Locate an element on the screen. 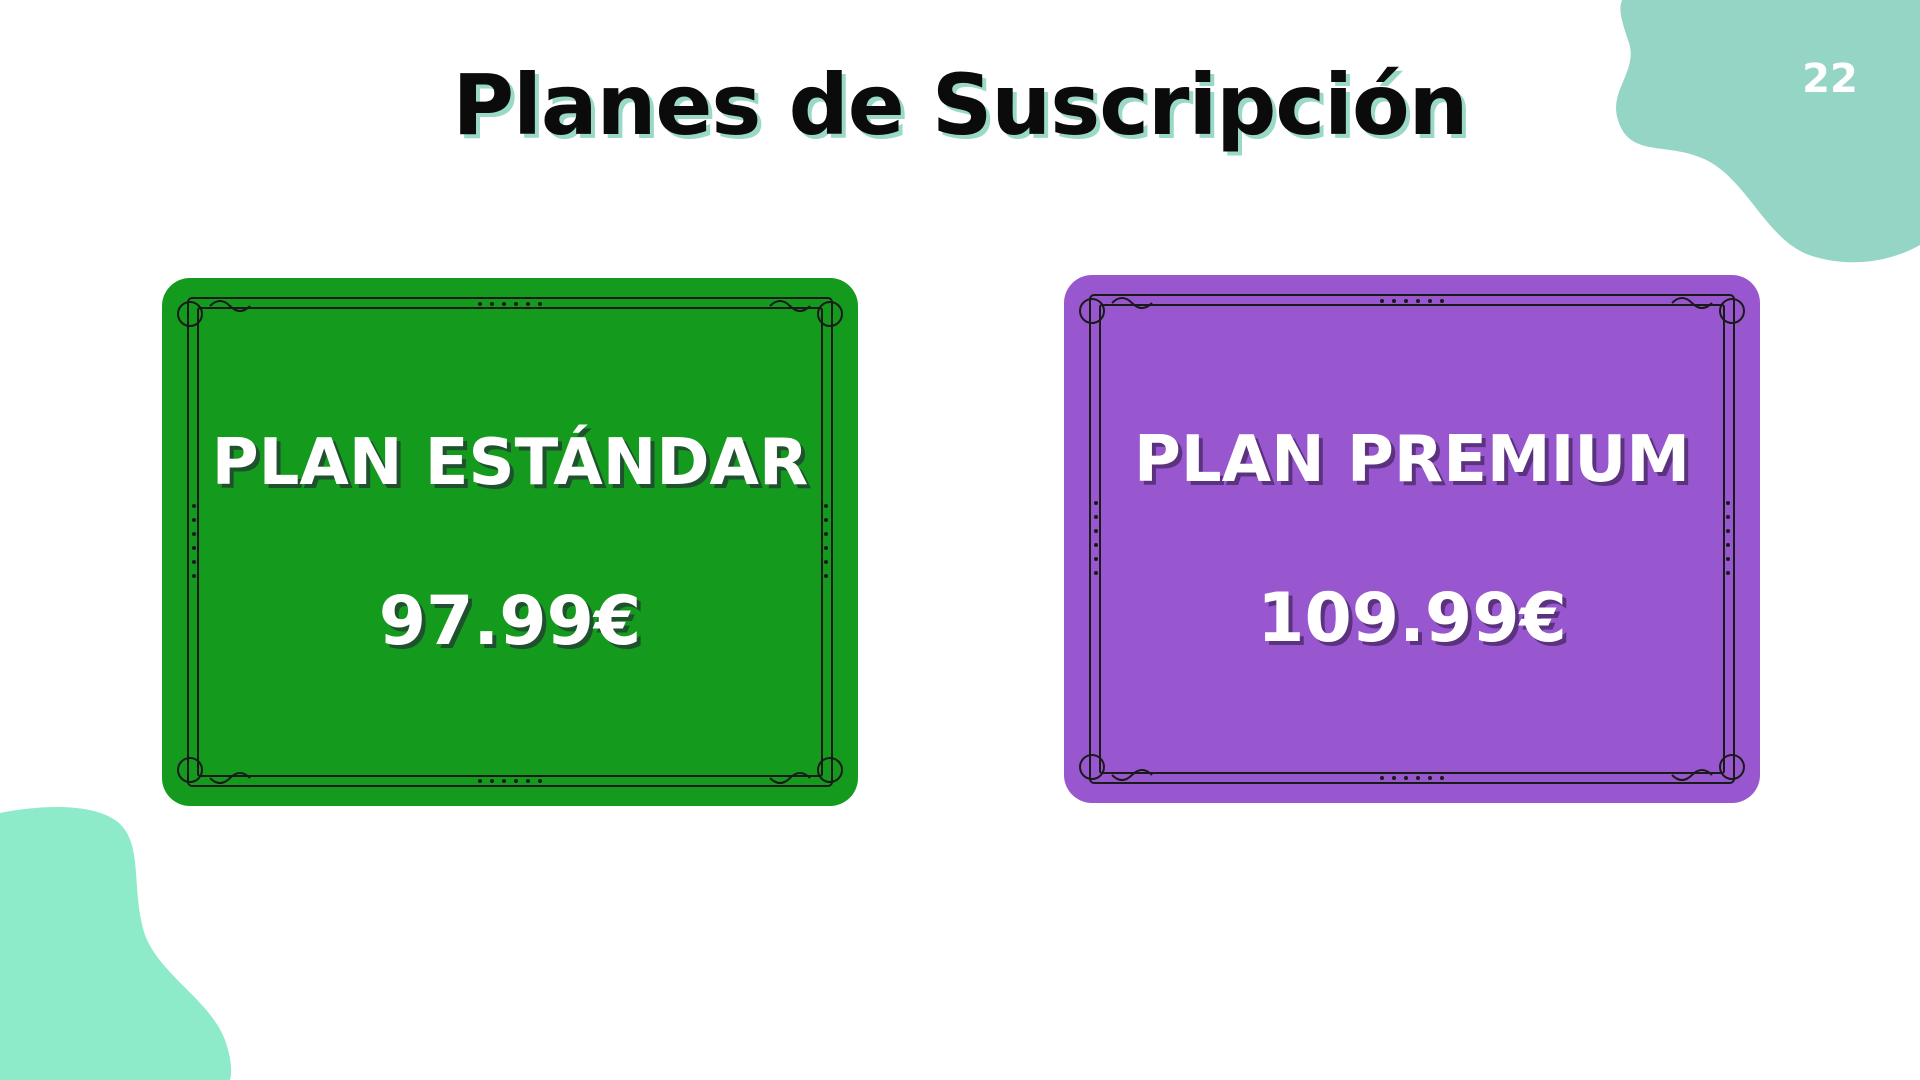 Image resolution: width=1920 pixels, height=1080 pixels. plan-price: 109.99€ is located at coordinates (1412, 618).